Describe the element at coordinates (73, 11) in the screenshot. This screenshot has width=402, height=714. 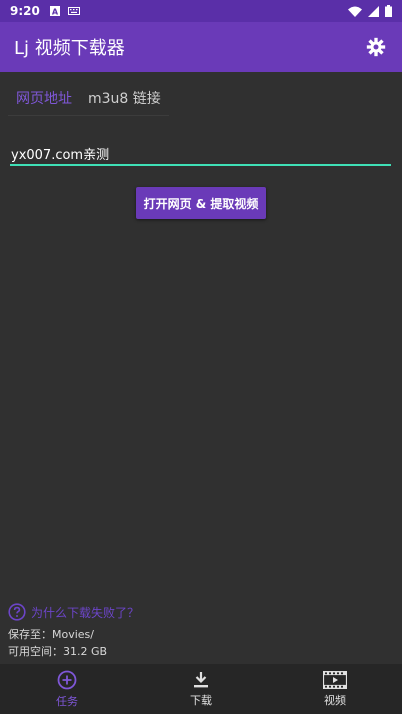
I see `keyboard-icon` at that location.